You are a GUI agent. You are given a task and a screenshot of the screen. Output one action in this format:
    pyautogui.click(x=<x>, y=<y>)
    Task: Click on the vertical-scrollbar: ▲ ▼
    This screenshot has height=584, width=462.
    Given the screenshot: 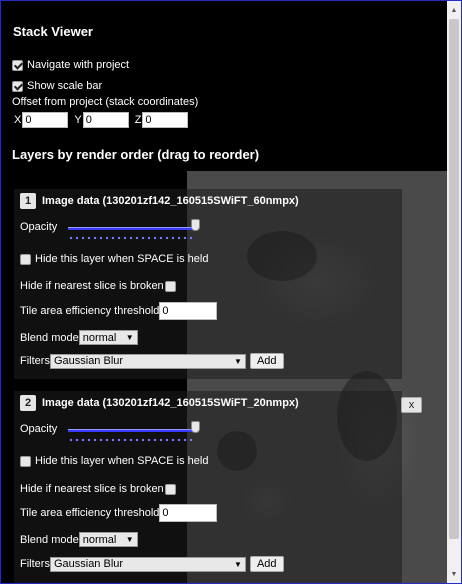 What is the action you would take?
    pyautogui.click(x=454, y=292)
    